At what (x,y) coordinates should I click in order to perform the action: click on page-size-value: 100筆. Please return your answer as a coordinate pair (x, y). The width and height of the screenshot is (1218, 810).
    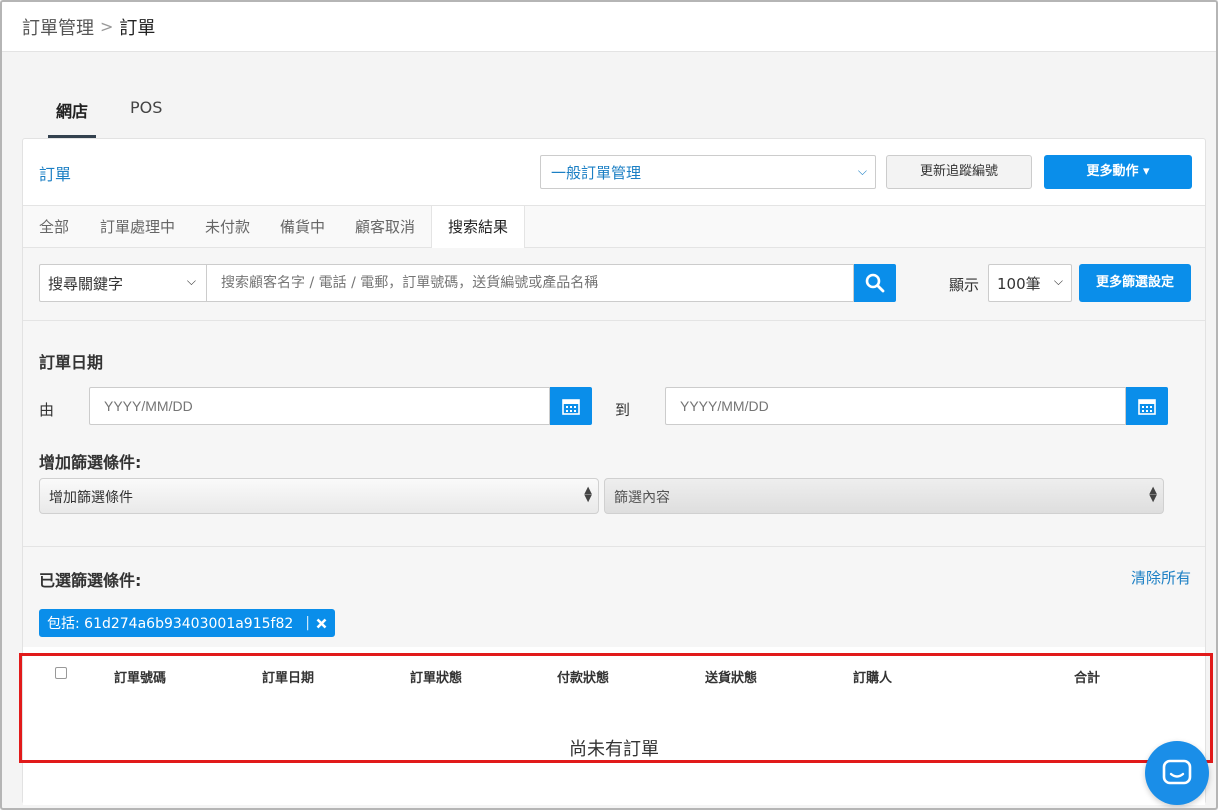
    Looking at the image, I should click on (1019, 284).